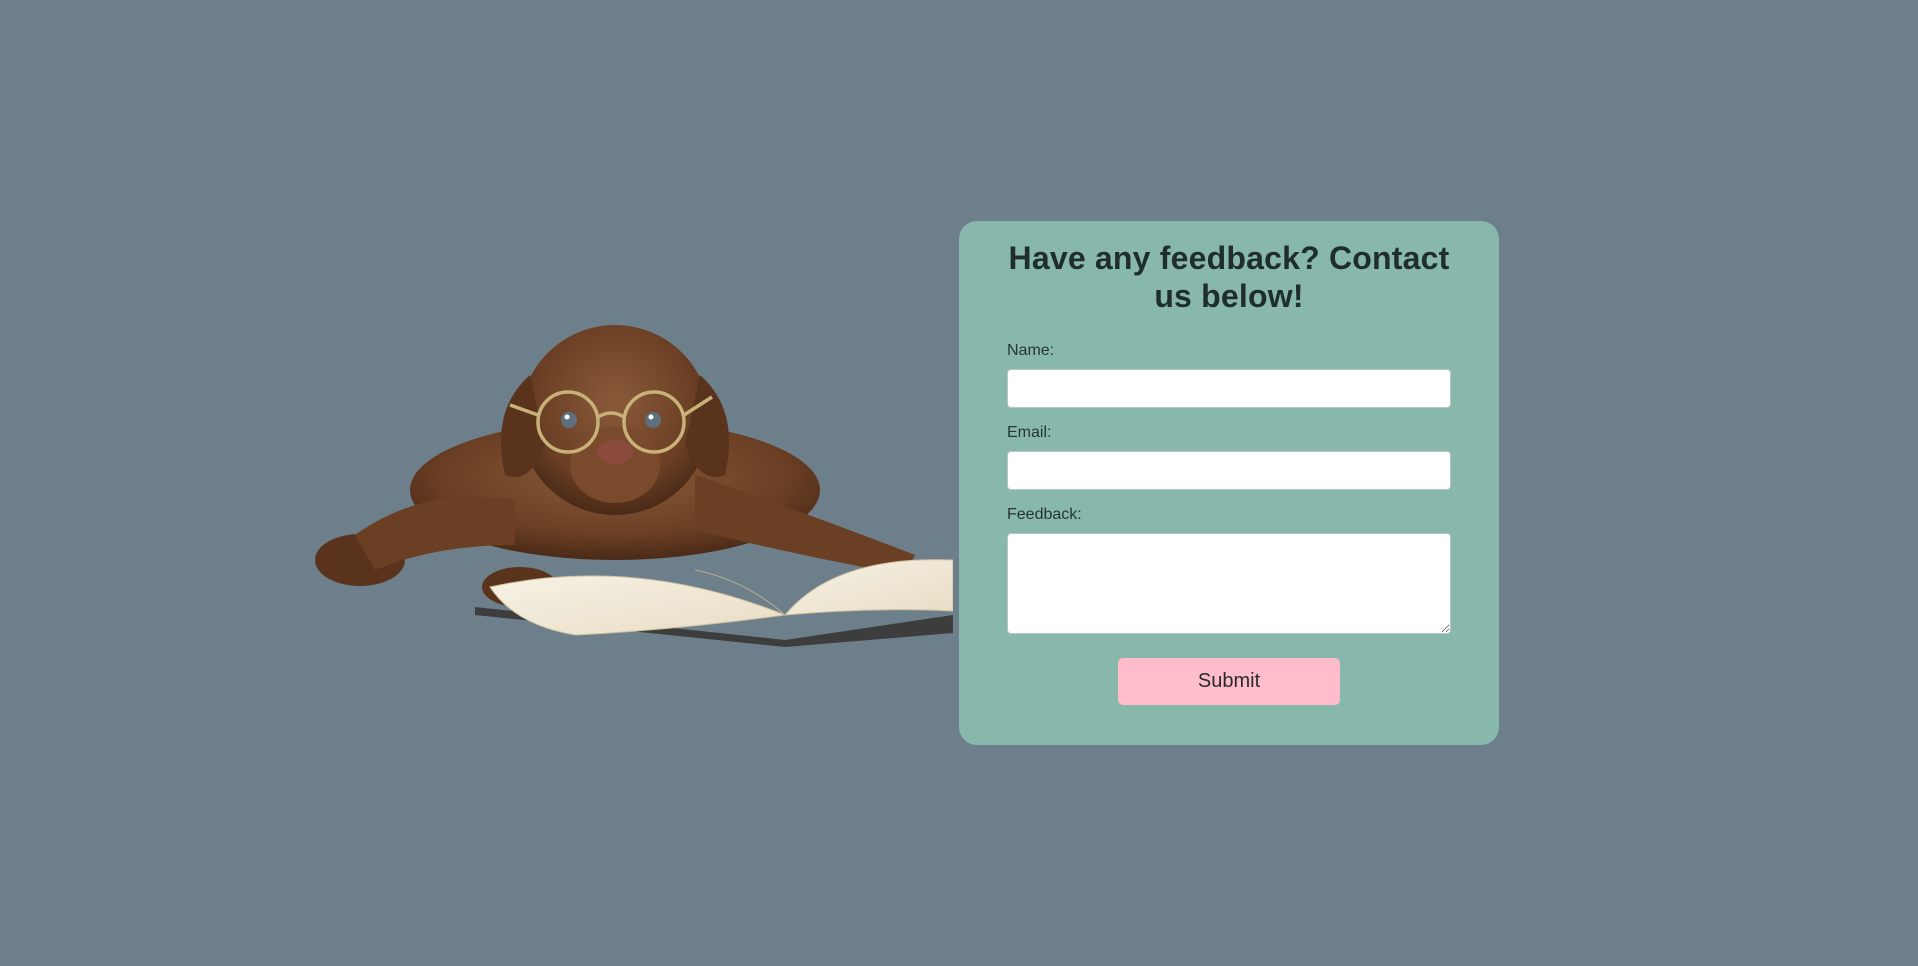 The width and height of the screenshot is (1918, 966). I want to click on submit-container: Submit, so click(1229, 681).